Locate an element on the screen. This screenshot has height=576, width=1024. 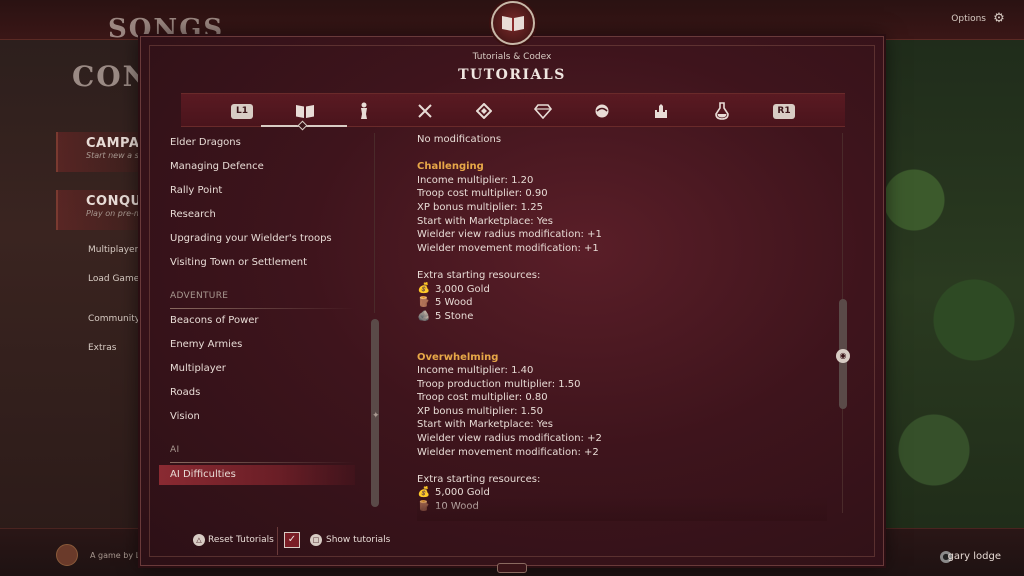
list-item-roads: Roads is located at coordinates (260, 393).